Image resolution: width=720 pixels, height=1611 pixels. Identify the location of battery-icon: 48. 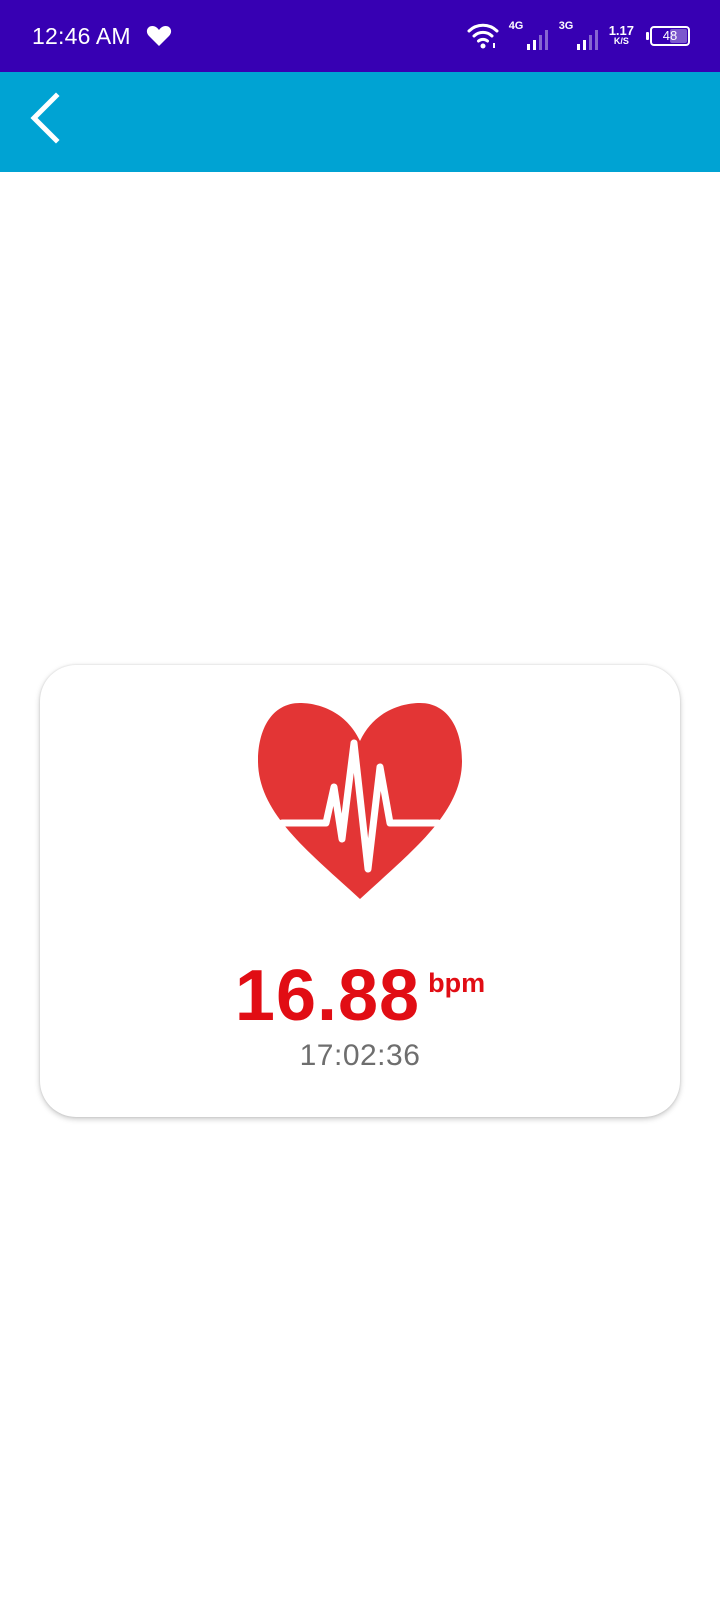
(668, 36).